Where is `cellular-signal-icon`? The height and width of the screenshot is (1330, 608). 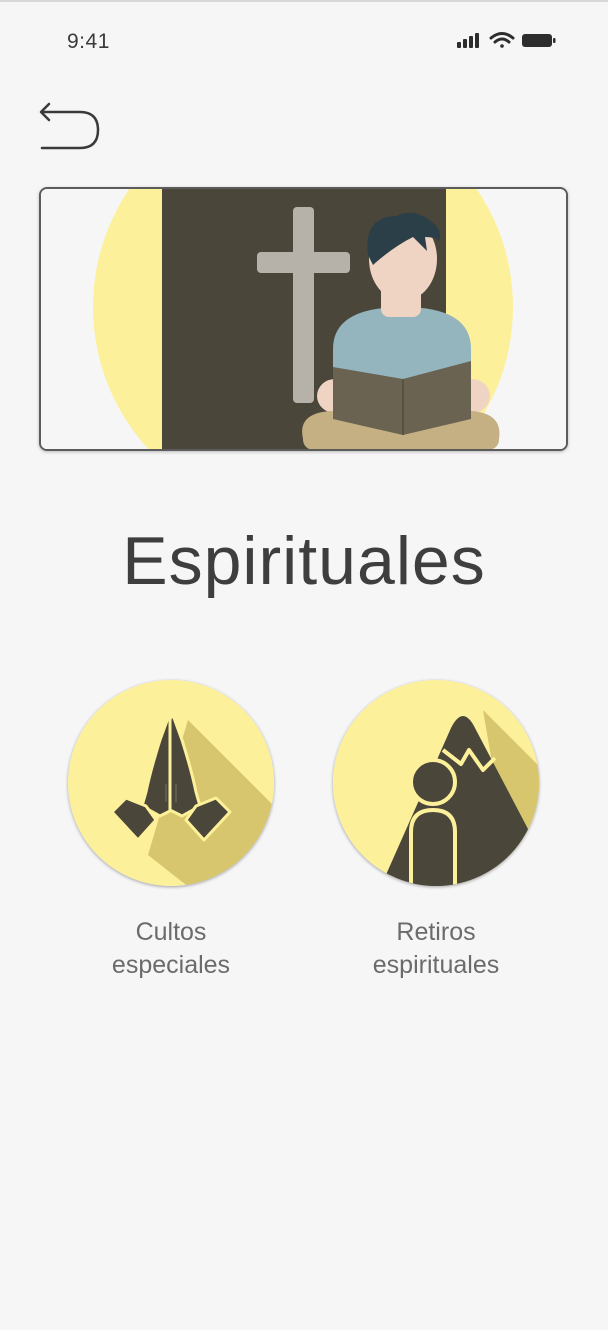 cellular-signal-icon is located at coordinates (468, 40).